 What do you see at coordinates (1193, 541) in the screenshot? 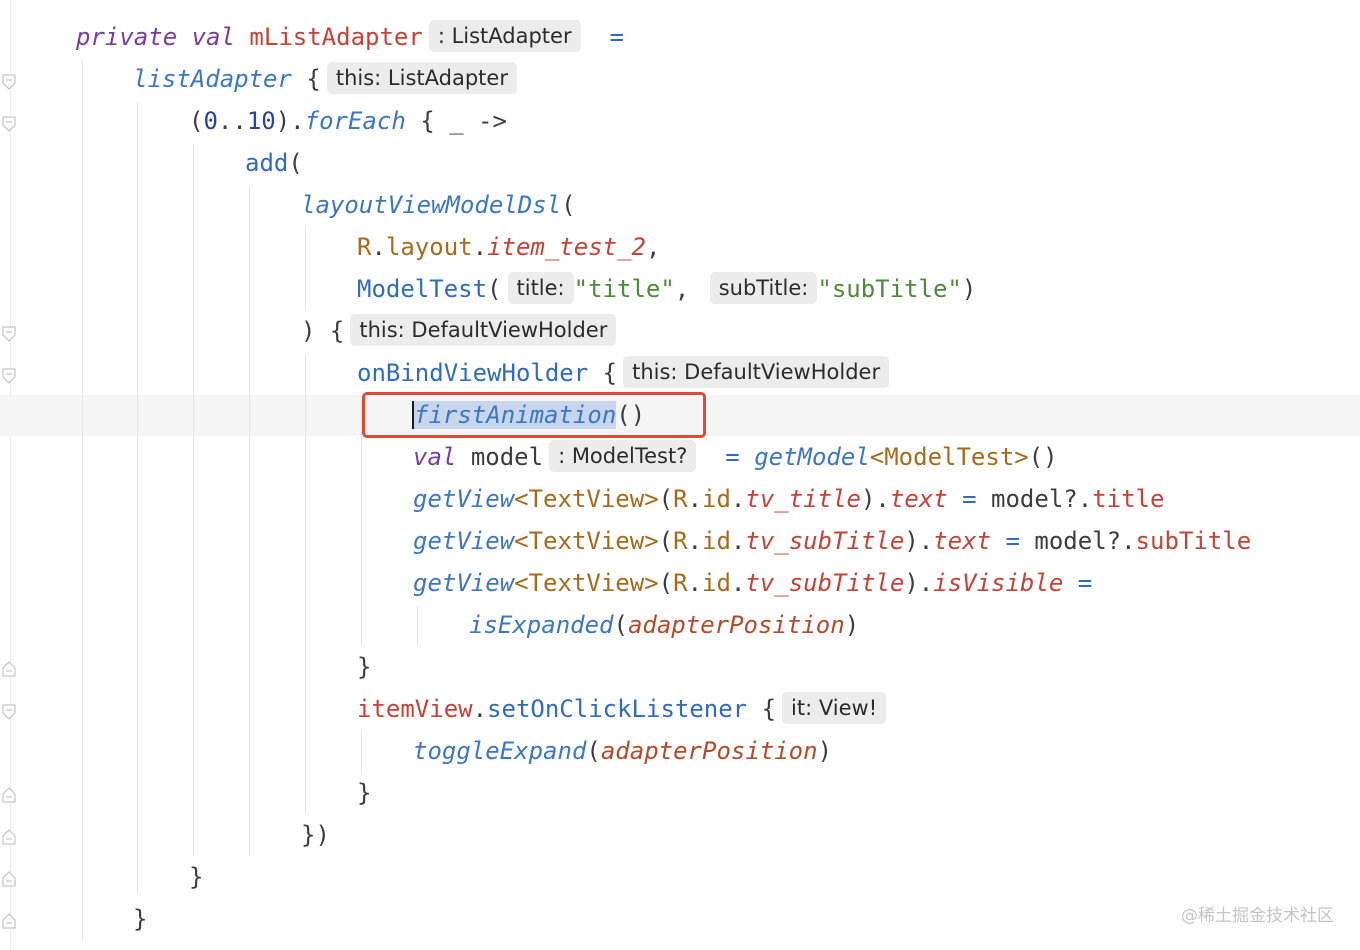
I see `property: subTitle` at bounding box center [1193, 541].